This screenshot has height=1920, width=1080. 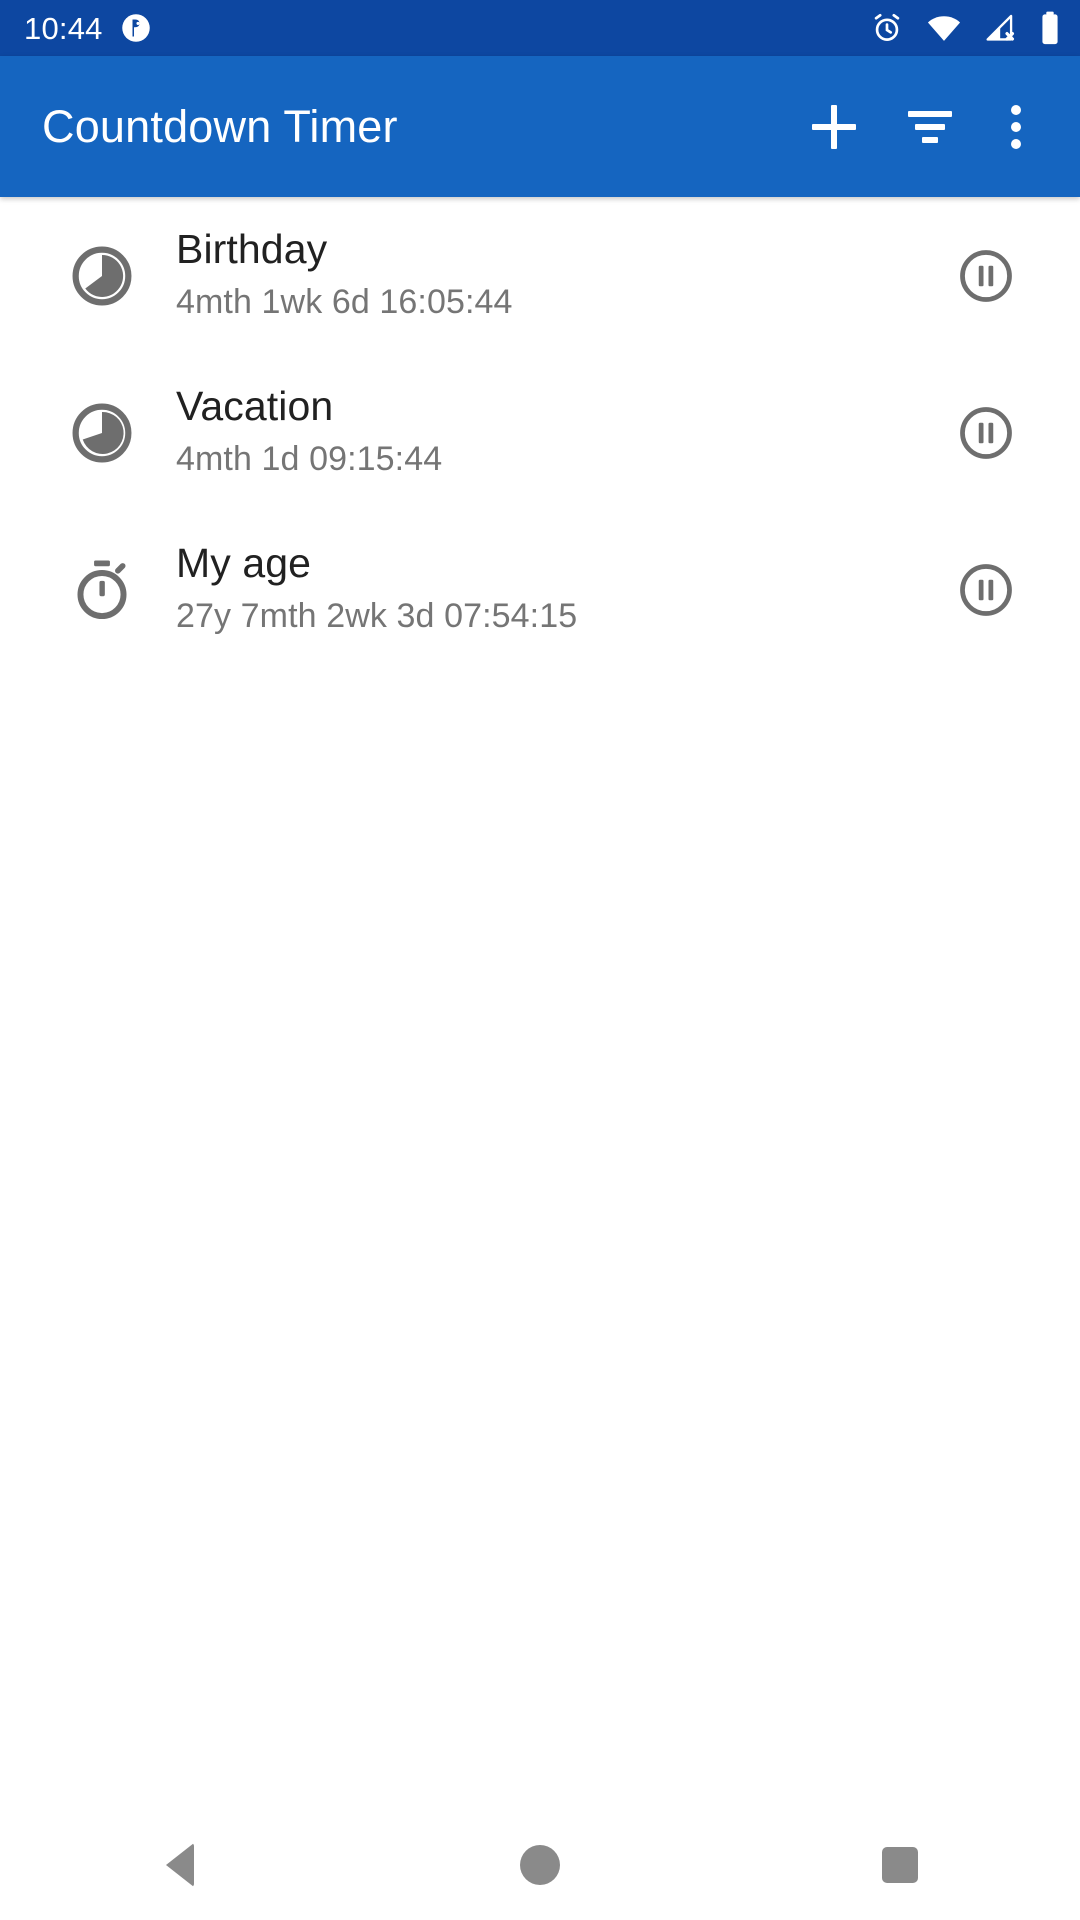 I want to click on sort-button, so click(x=930, y=127).